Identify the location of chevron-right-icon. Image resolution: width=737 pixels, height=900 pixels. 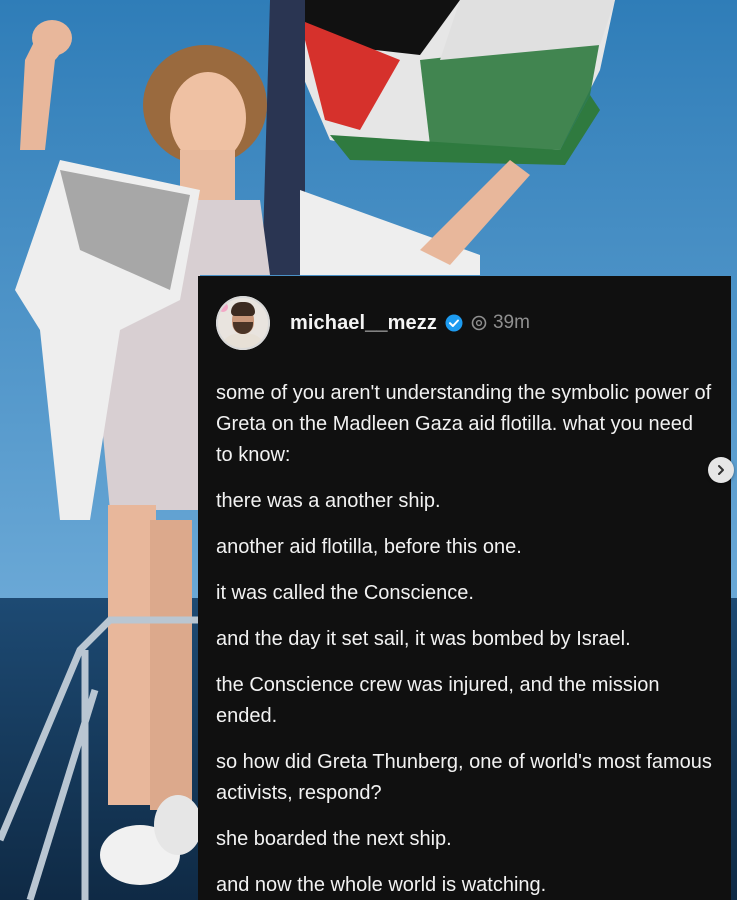
(721, 470).